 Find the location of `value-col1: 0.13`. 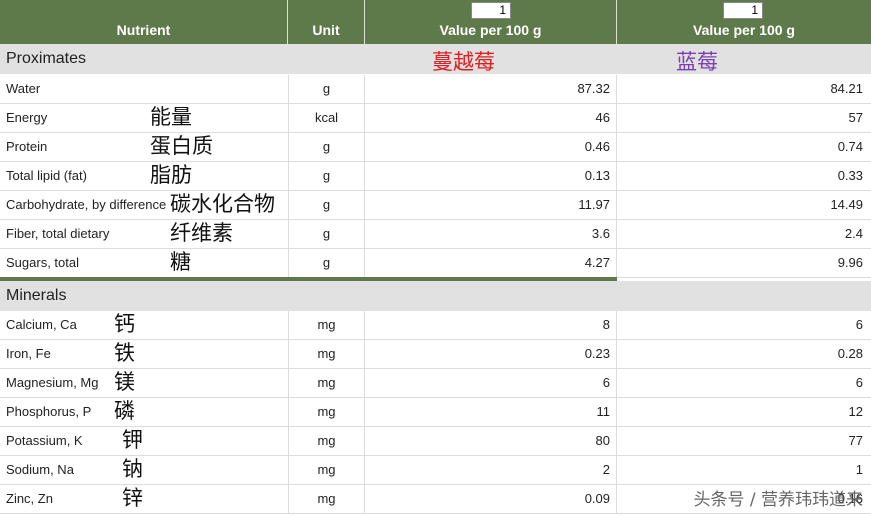

value-col1: 0.13 is located at coordinates (491, 176).